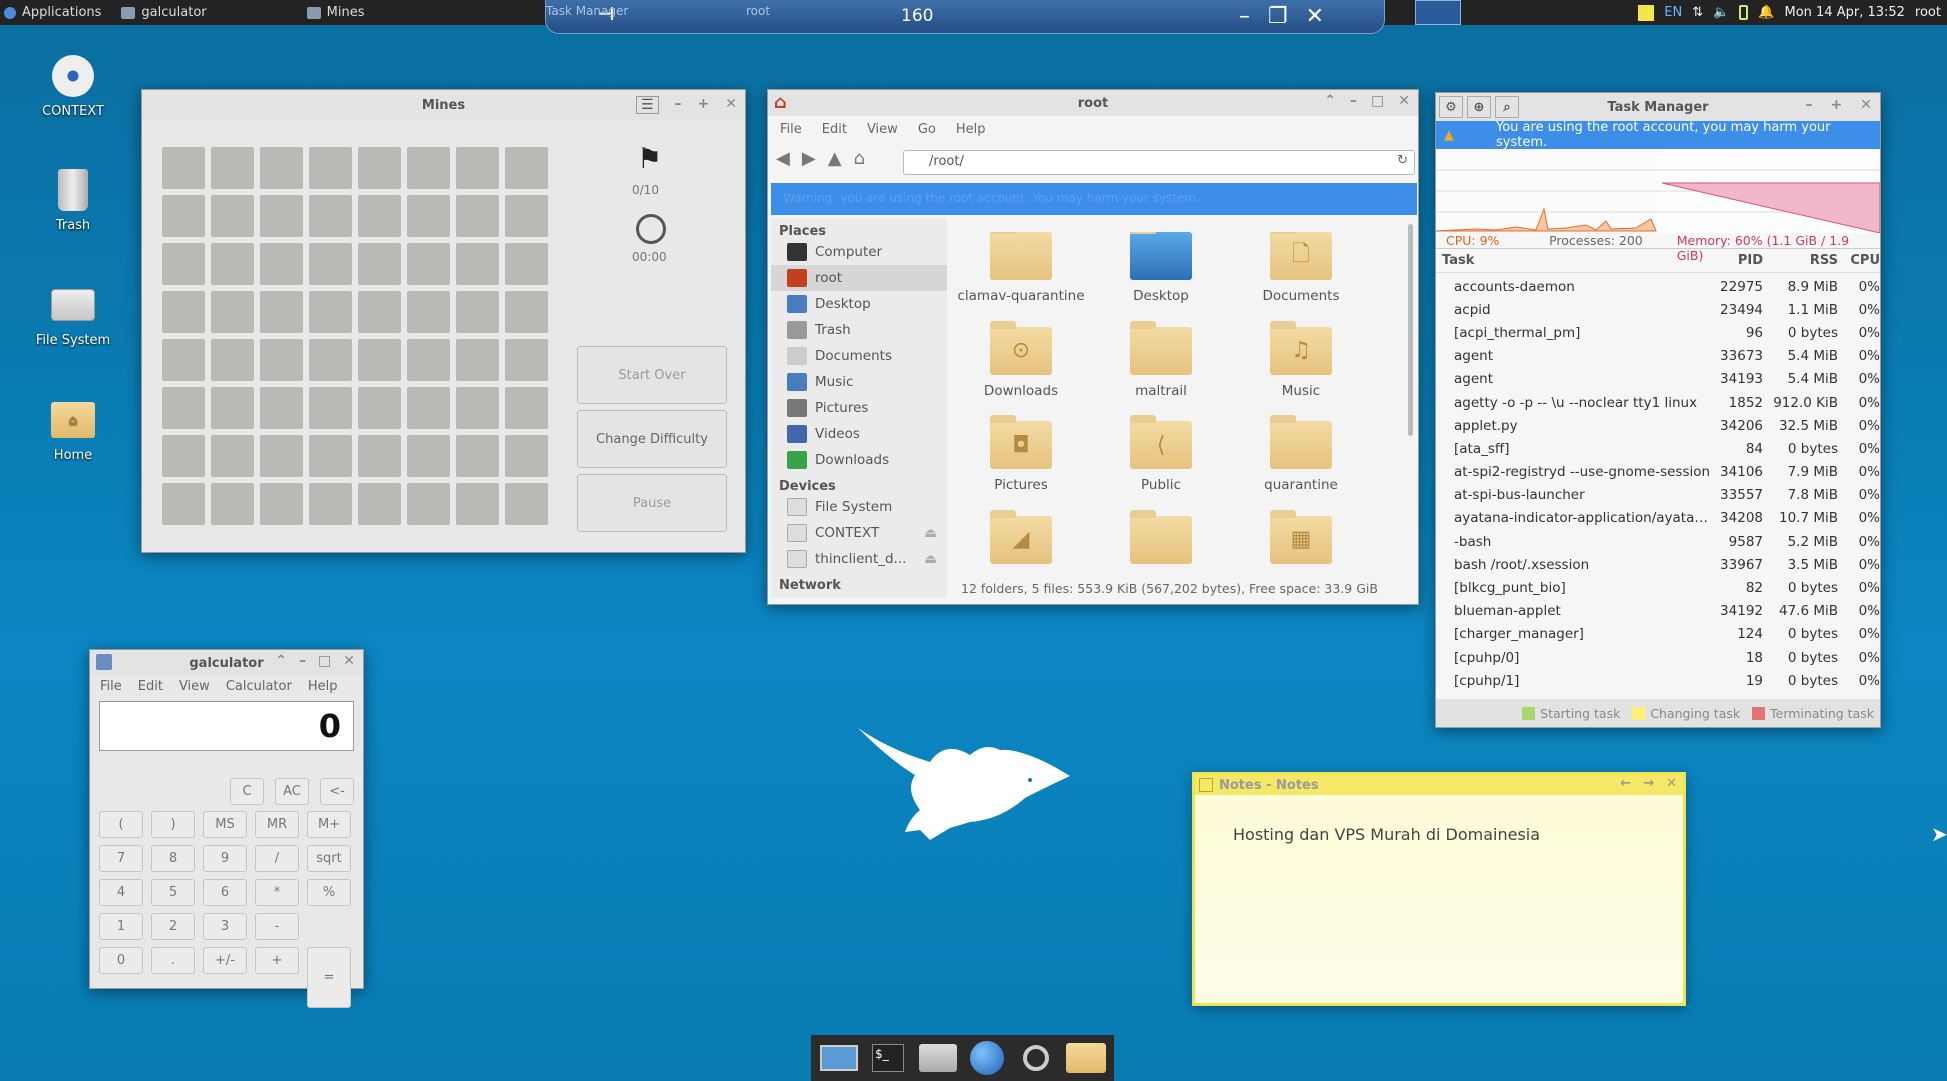 The height and width of the screenshot is (1081, 1947). I want to click on search-dock-icon, so click(1036, 1058).